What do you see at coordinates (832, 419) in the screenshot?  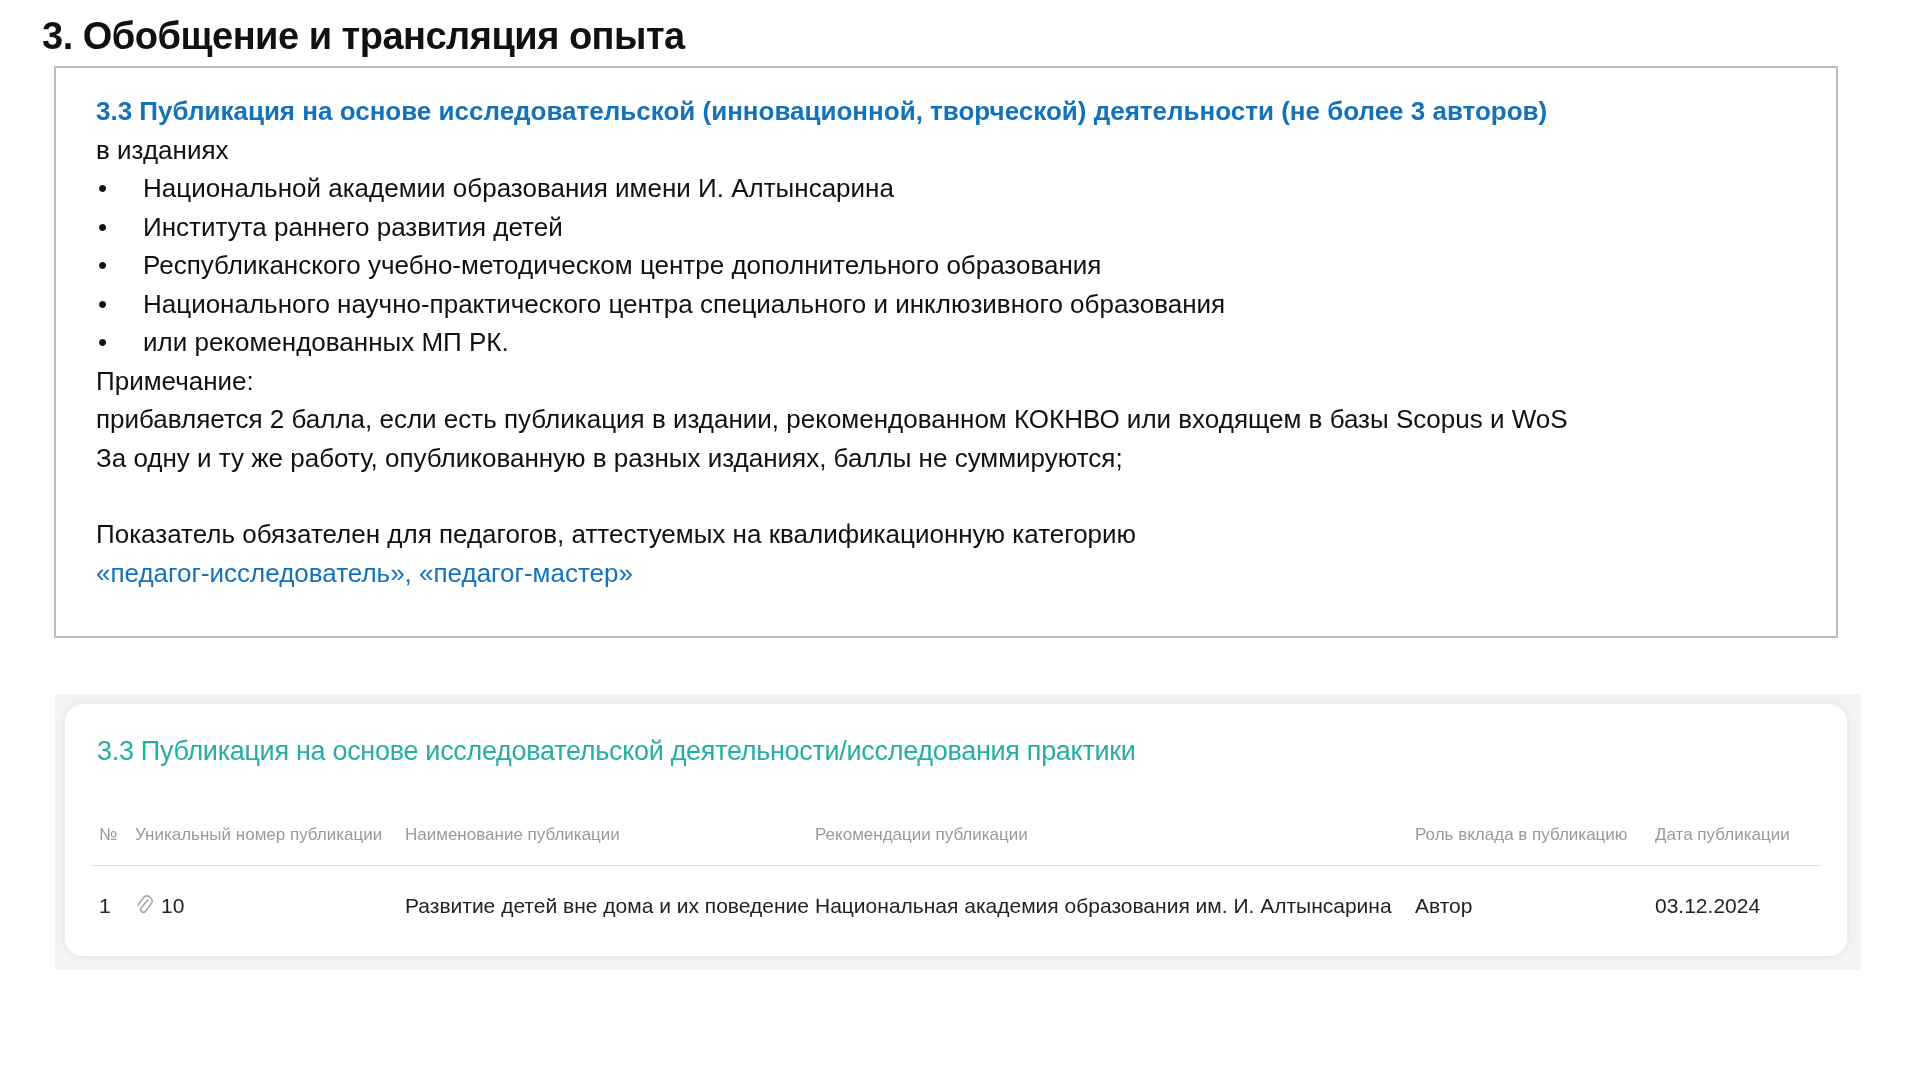 I see `note-text: прибавляется 2 балла, если есть публикация в издании, рекомендованном КОКНВО или входящем в базы Scopus и WoS` at bounding box center [832, 419].